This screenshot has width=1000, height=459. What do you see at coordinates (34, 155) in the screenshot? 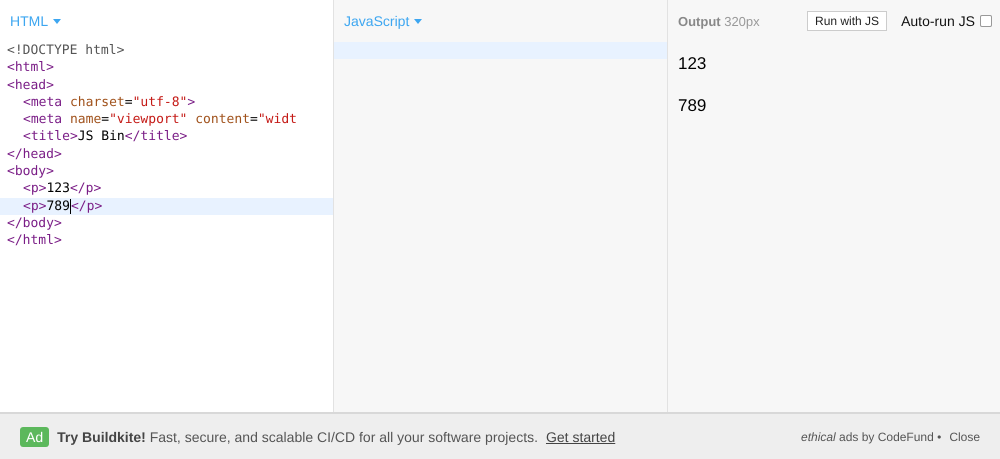
I see `code-line: </head>` at bounding box center [34, 155].